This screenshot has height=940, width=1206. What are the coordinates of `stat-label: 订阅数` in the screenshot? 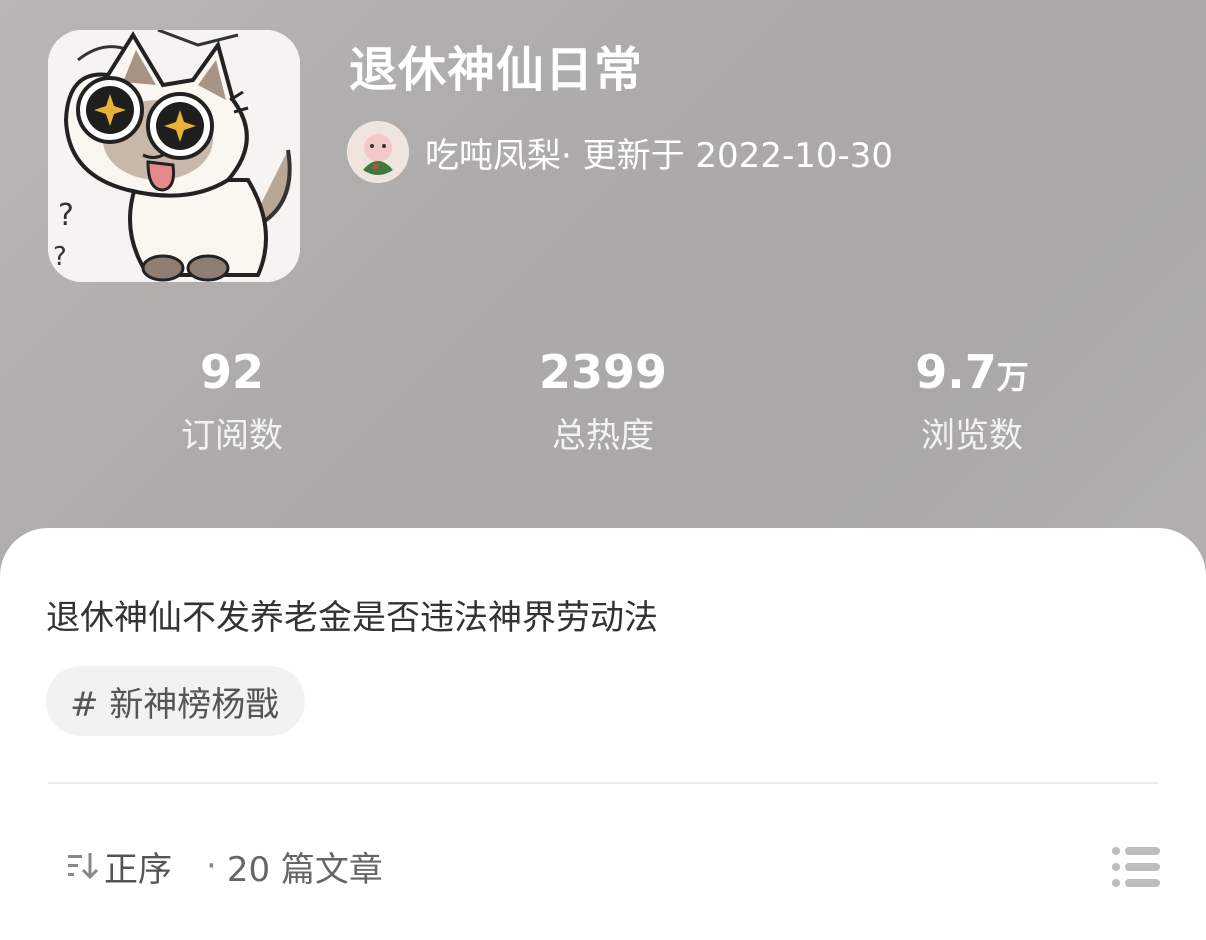 It's located at (232, 436).